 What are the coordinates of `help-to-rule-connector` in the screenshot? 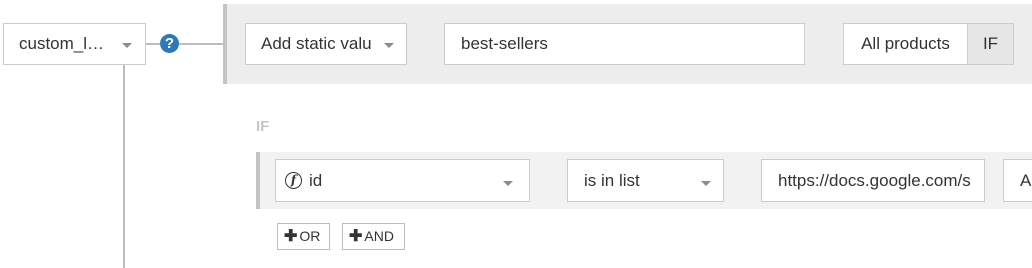 It's located at (201, 44).